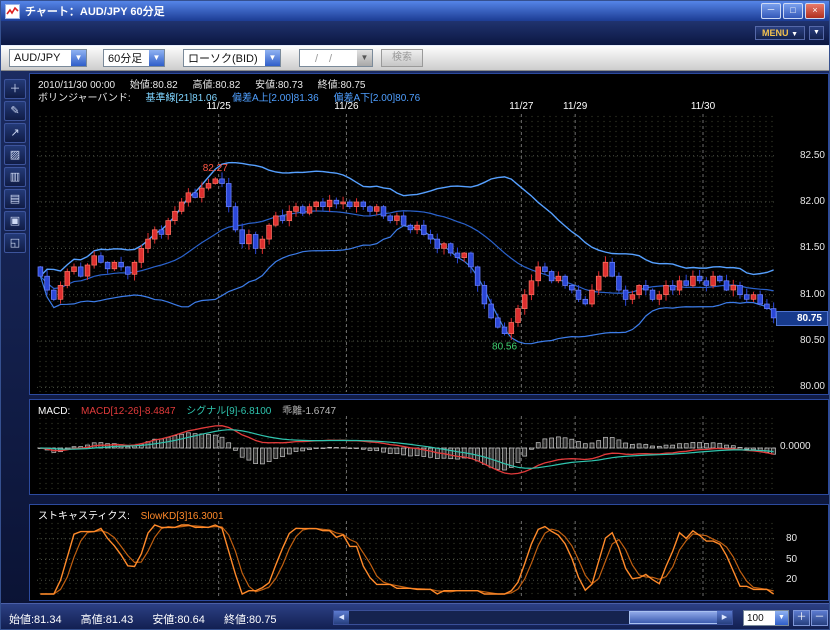 The height and width of the screenshot is (630, 830). Describe the element at coordinates (15, 221) in the screenshot. I see `print-tool-icon: ▣` at that location.